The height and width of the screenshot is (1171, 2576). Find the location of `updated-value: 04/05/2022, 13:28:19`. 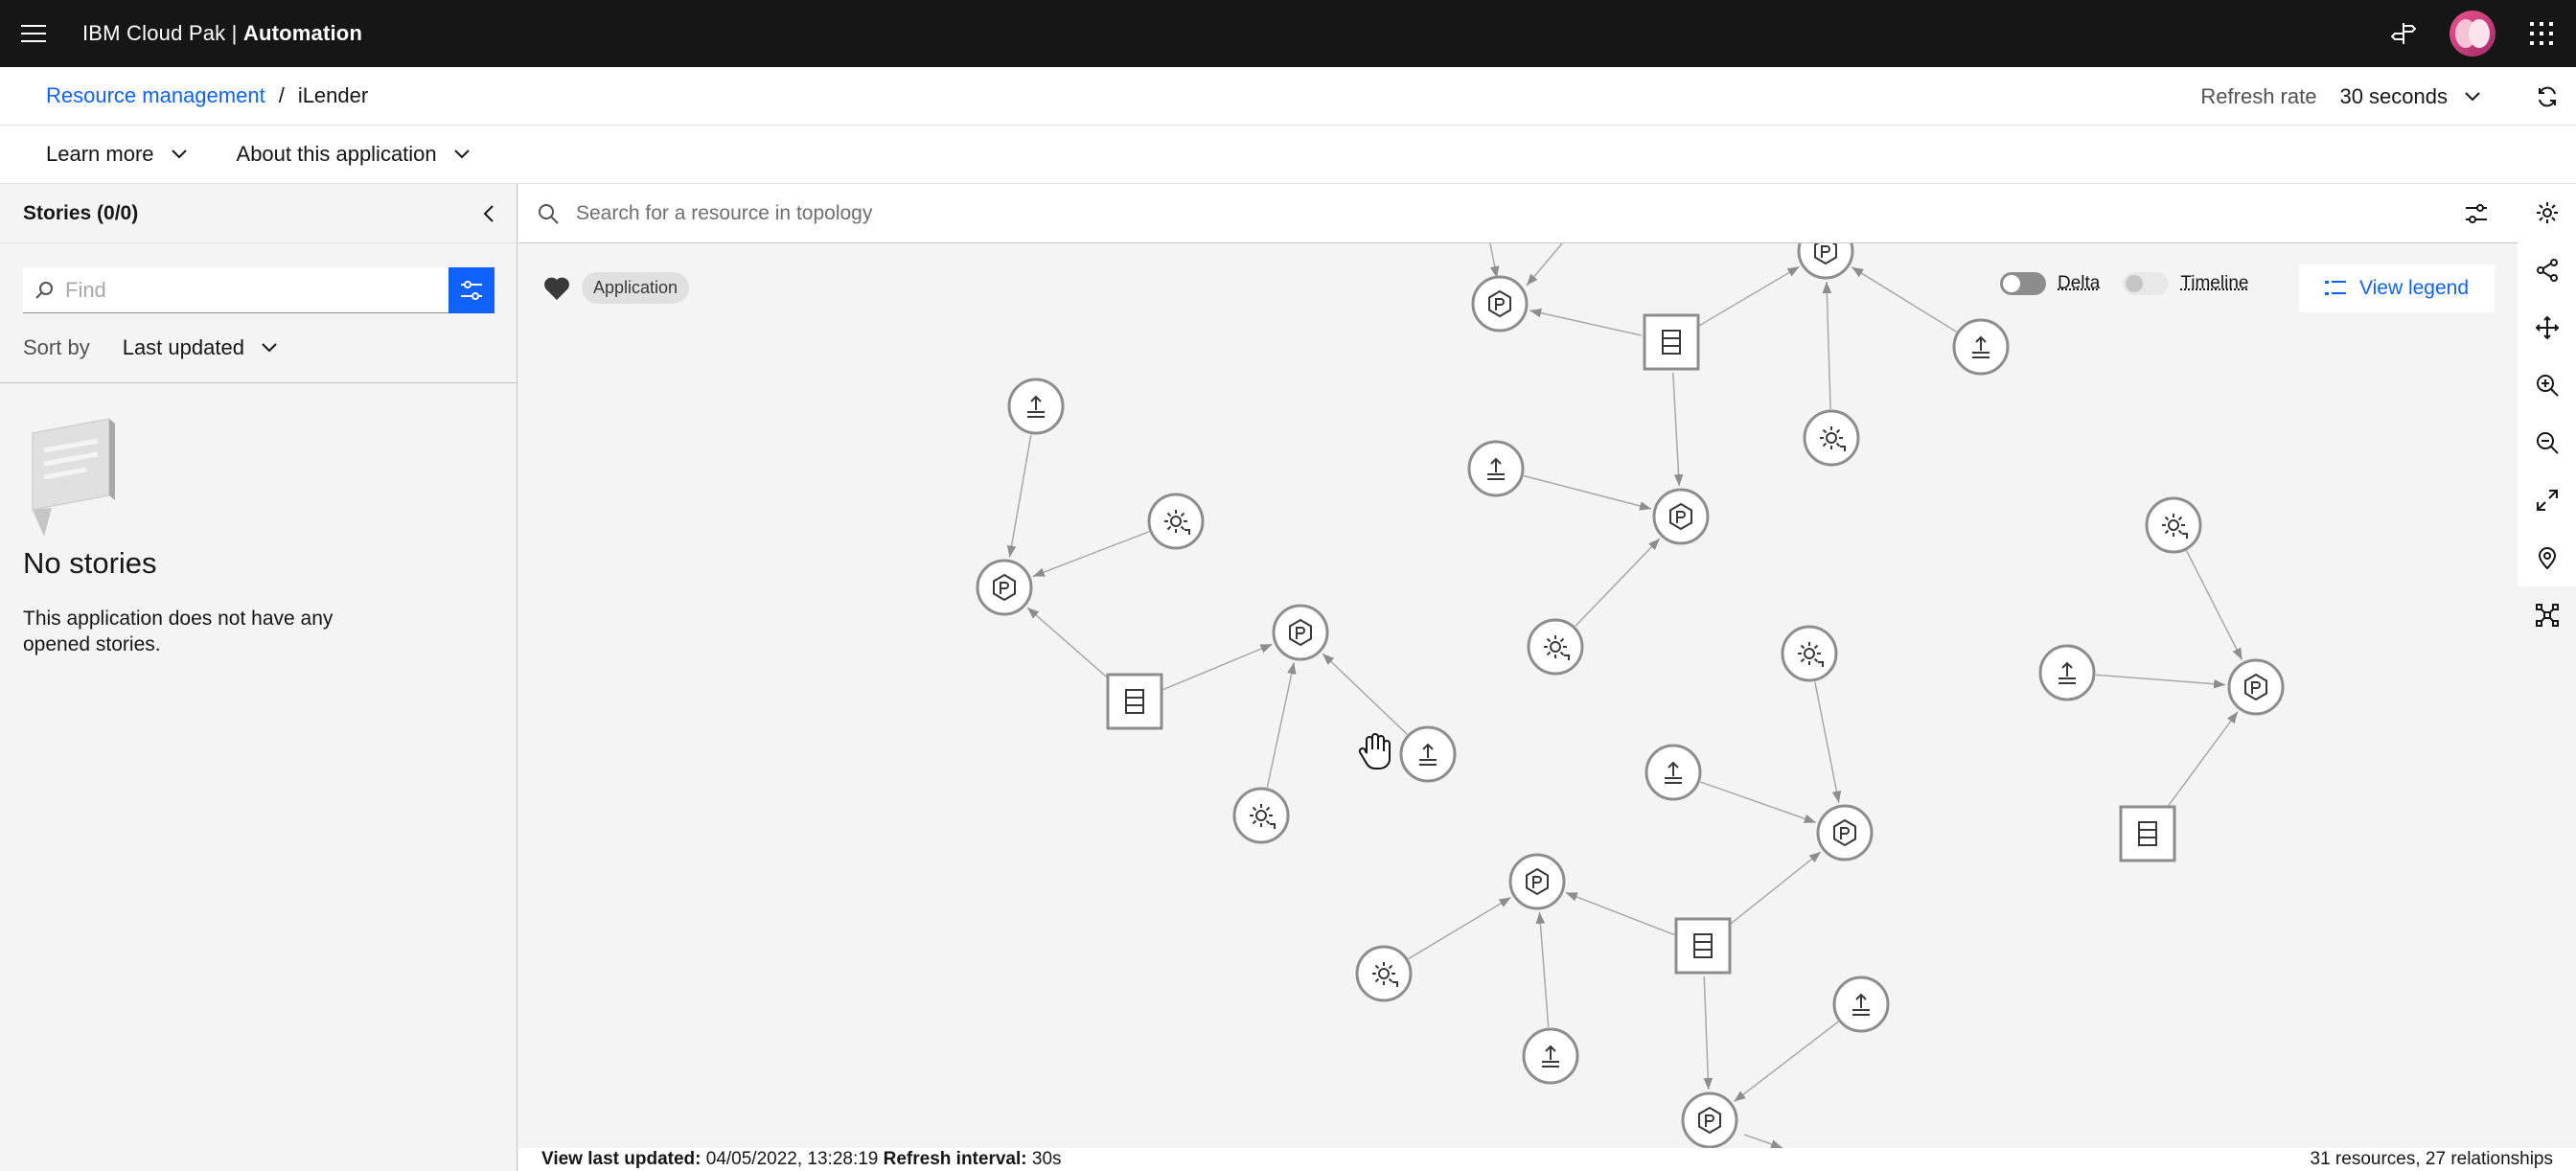

updated-value: 04/05/2022, 13:28:19 is located at coordinates (792, 1159).